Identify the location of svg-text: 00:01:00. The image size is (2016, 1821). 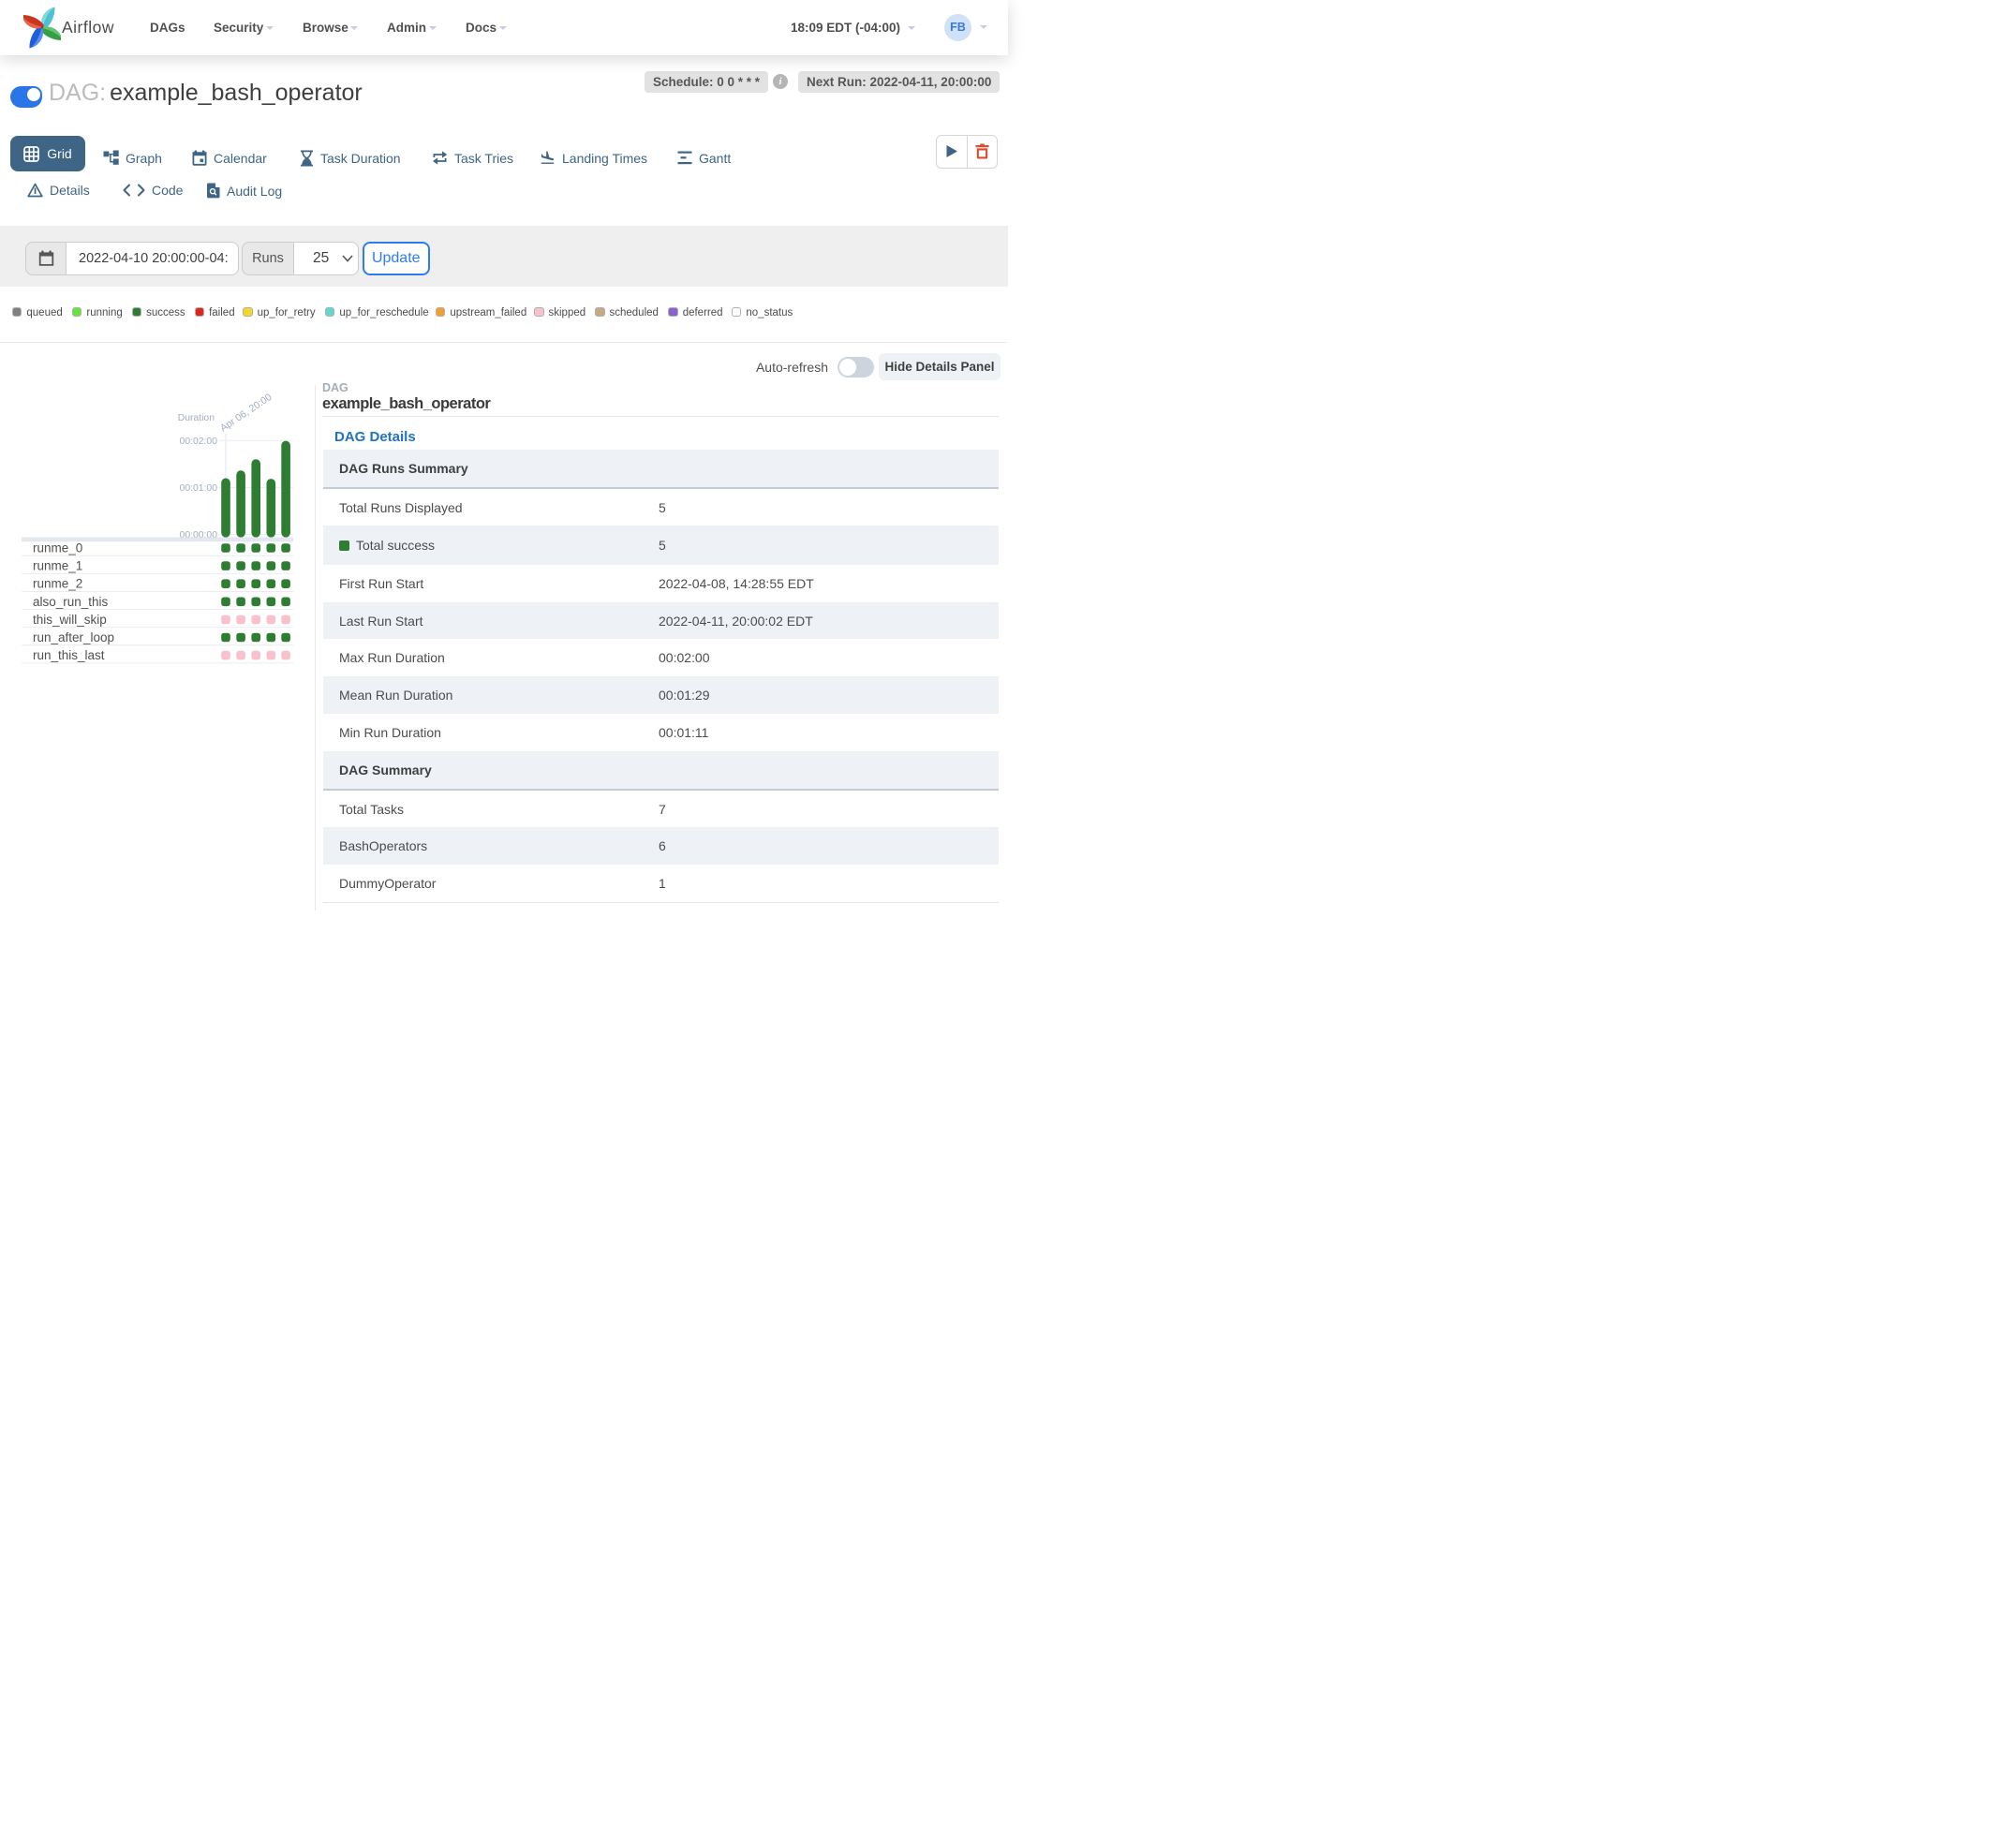
(199, 488).